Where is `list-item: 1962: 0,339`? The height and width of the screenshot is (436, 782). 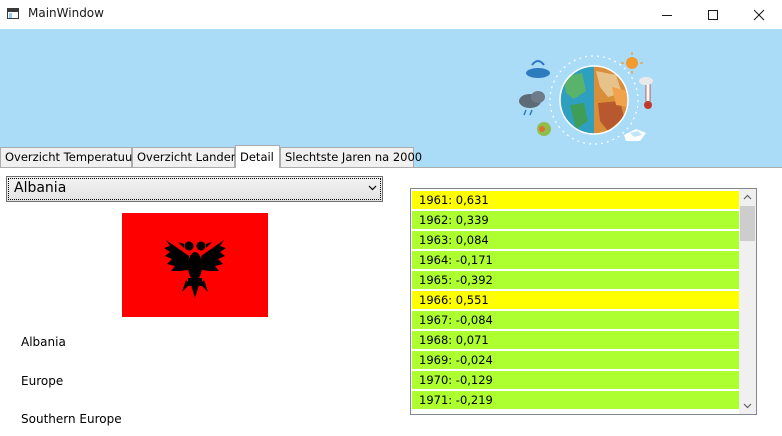 list-item: 1962: 0,339 is located at coordinates (576, 220).